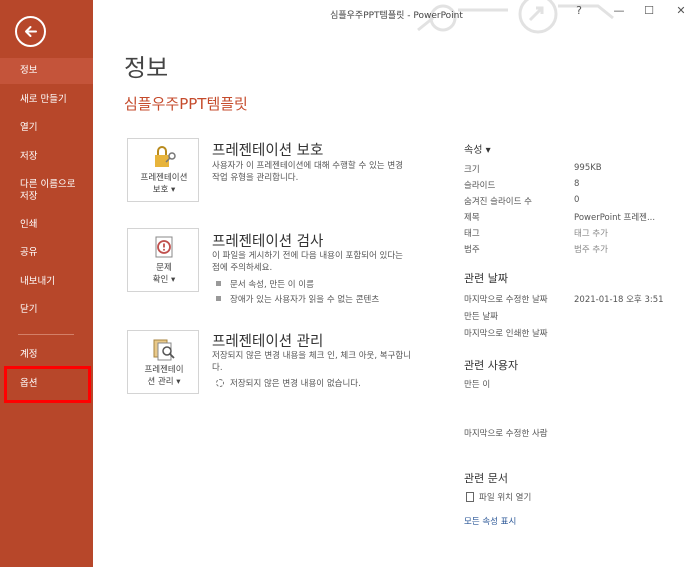 The image size is (700, 567). What do you see at coordinates (47, 384) in the screenshot?
I see `options-highlight-box` at bounding box center [47, 384].